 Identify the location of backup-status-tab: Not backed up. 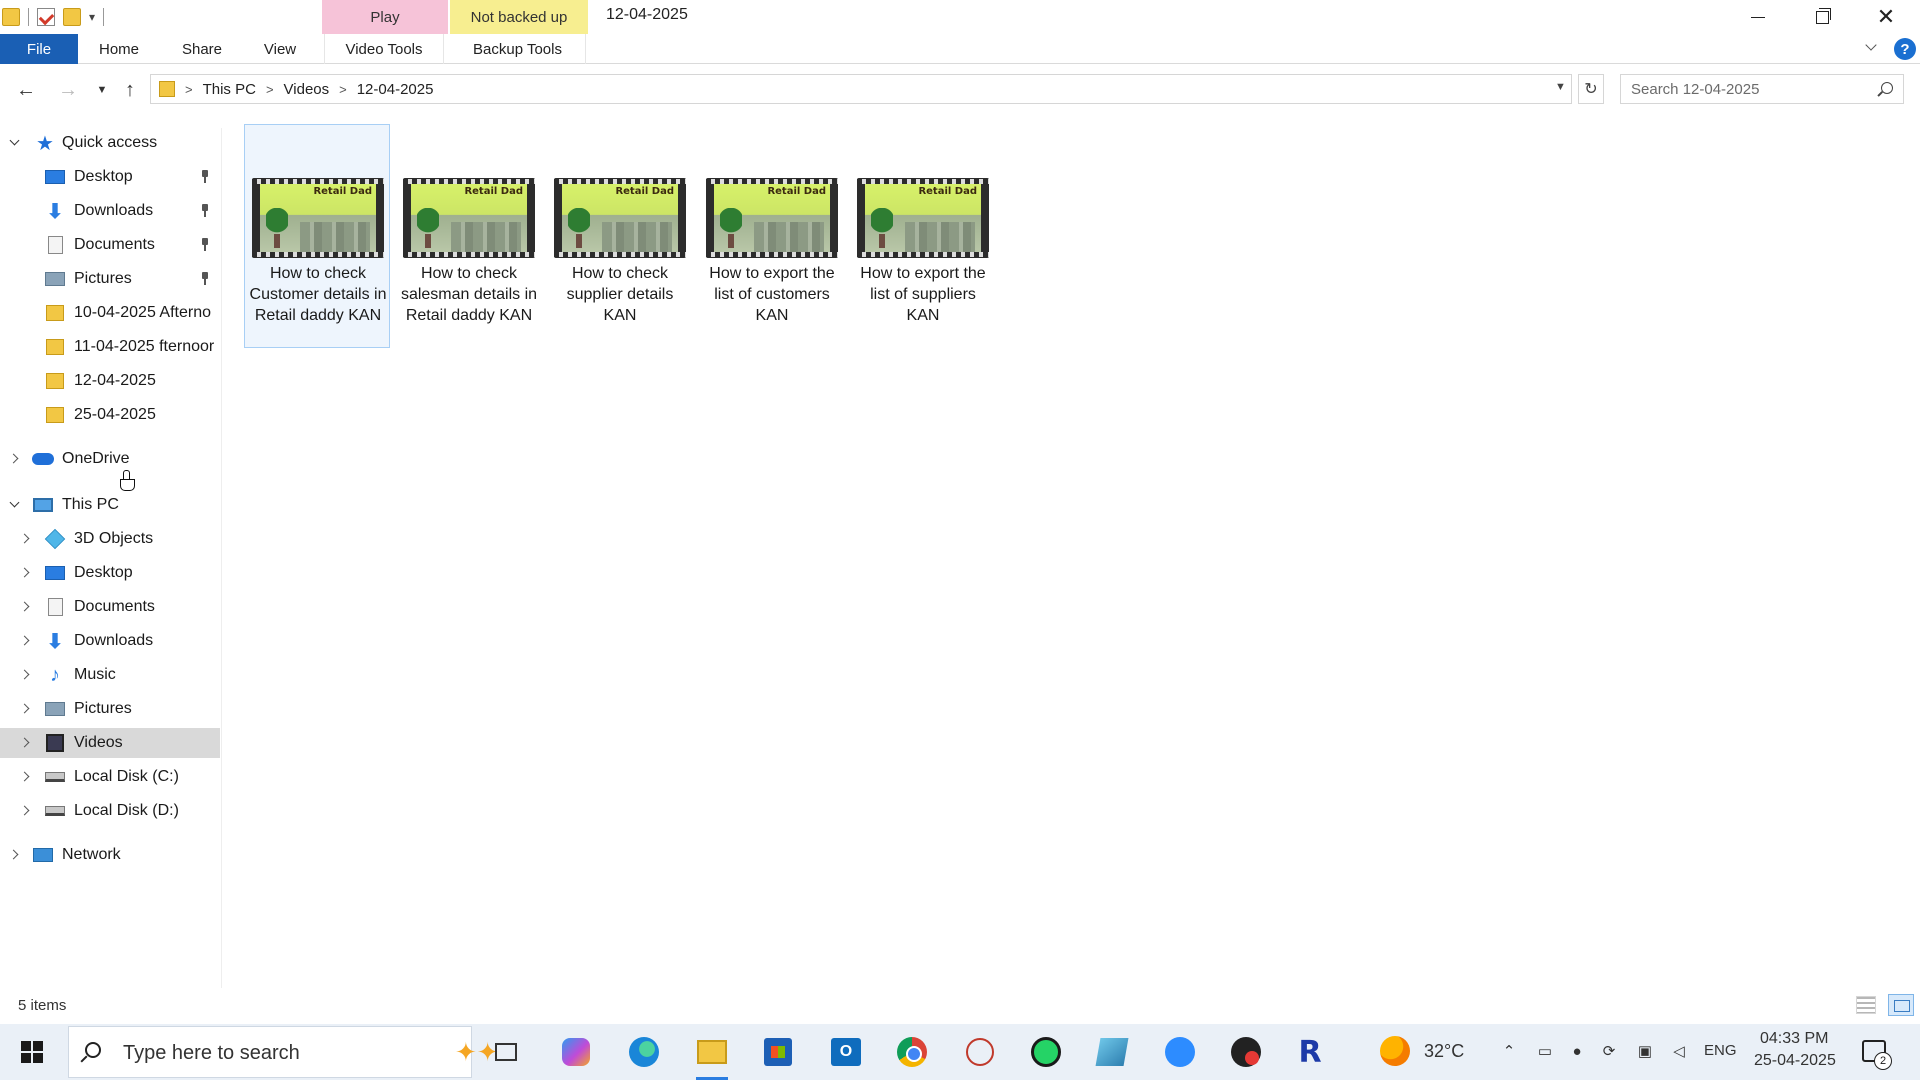
(519, 17).